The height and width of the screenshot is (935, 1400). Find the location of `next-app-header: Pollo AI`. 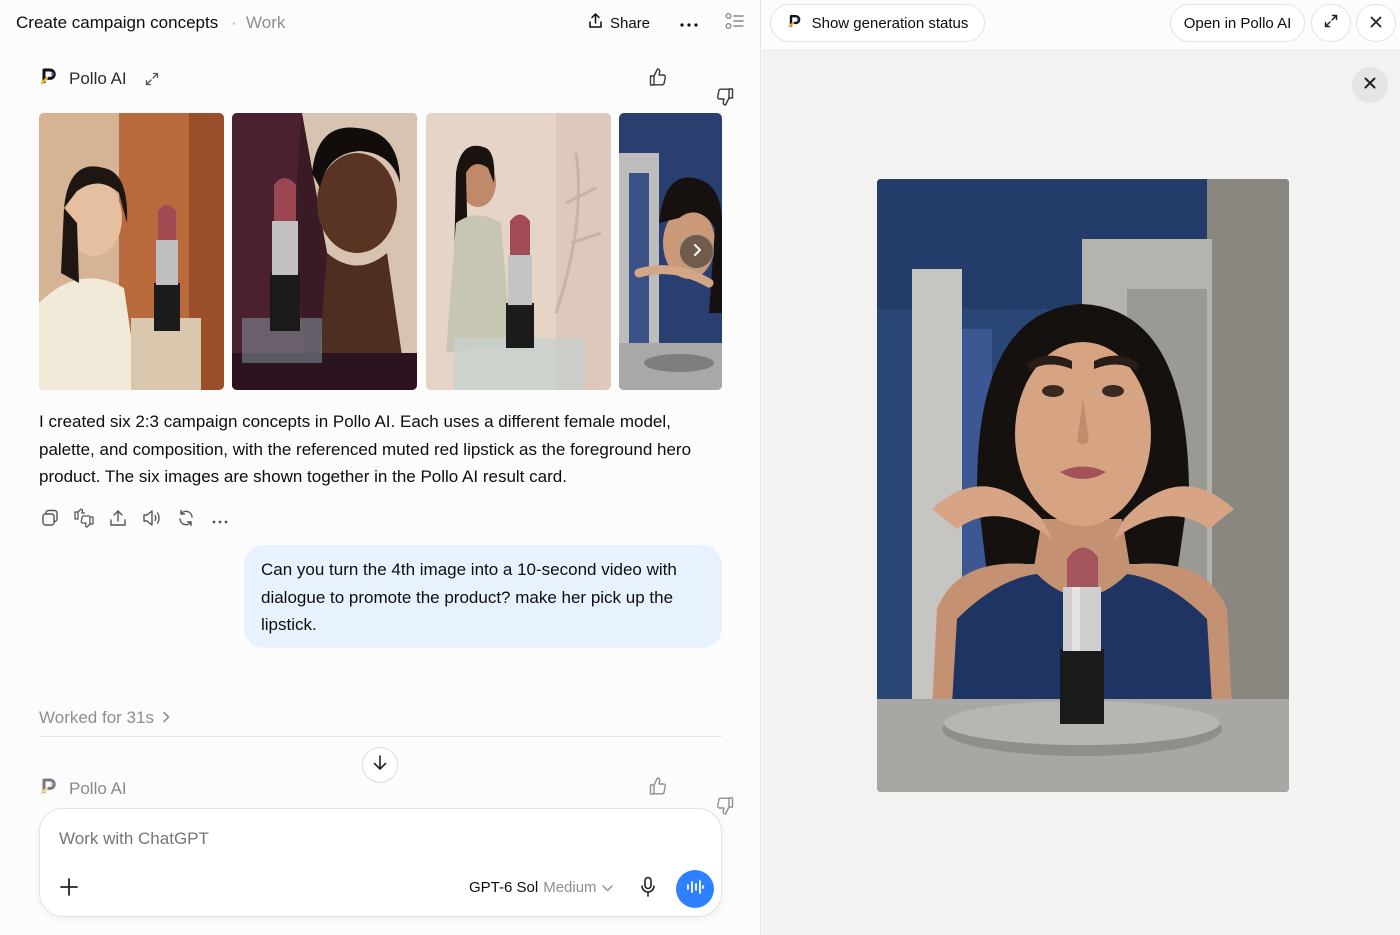

next-app-header: Pollo AI is located at coordinates (83, 788).